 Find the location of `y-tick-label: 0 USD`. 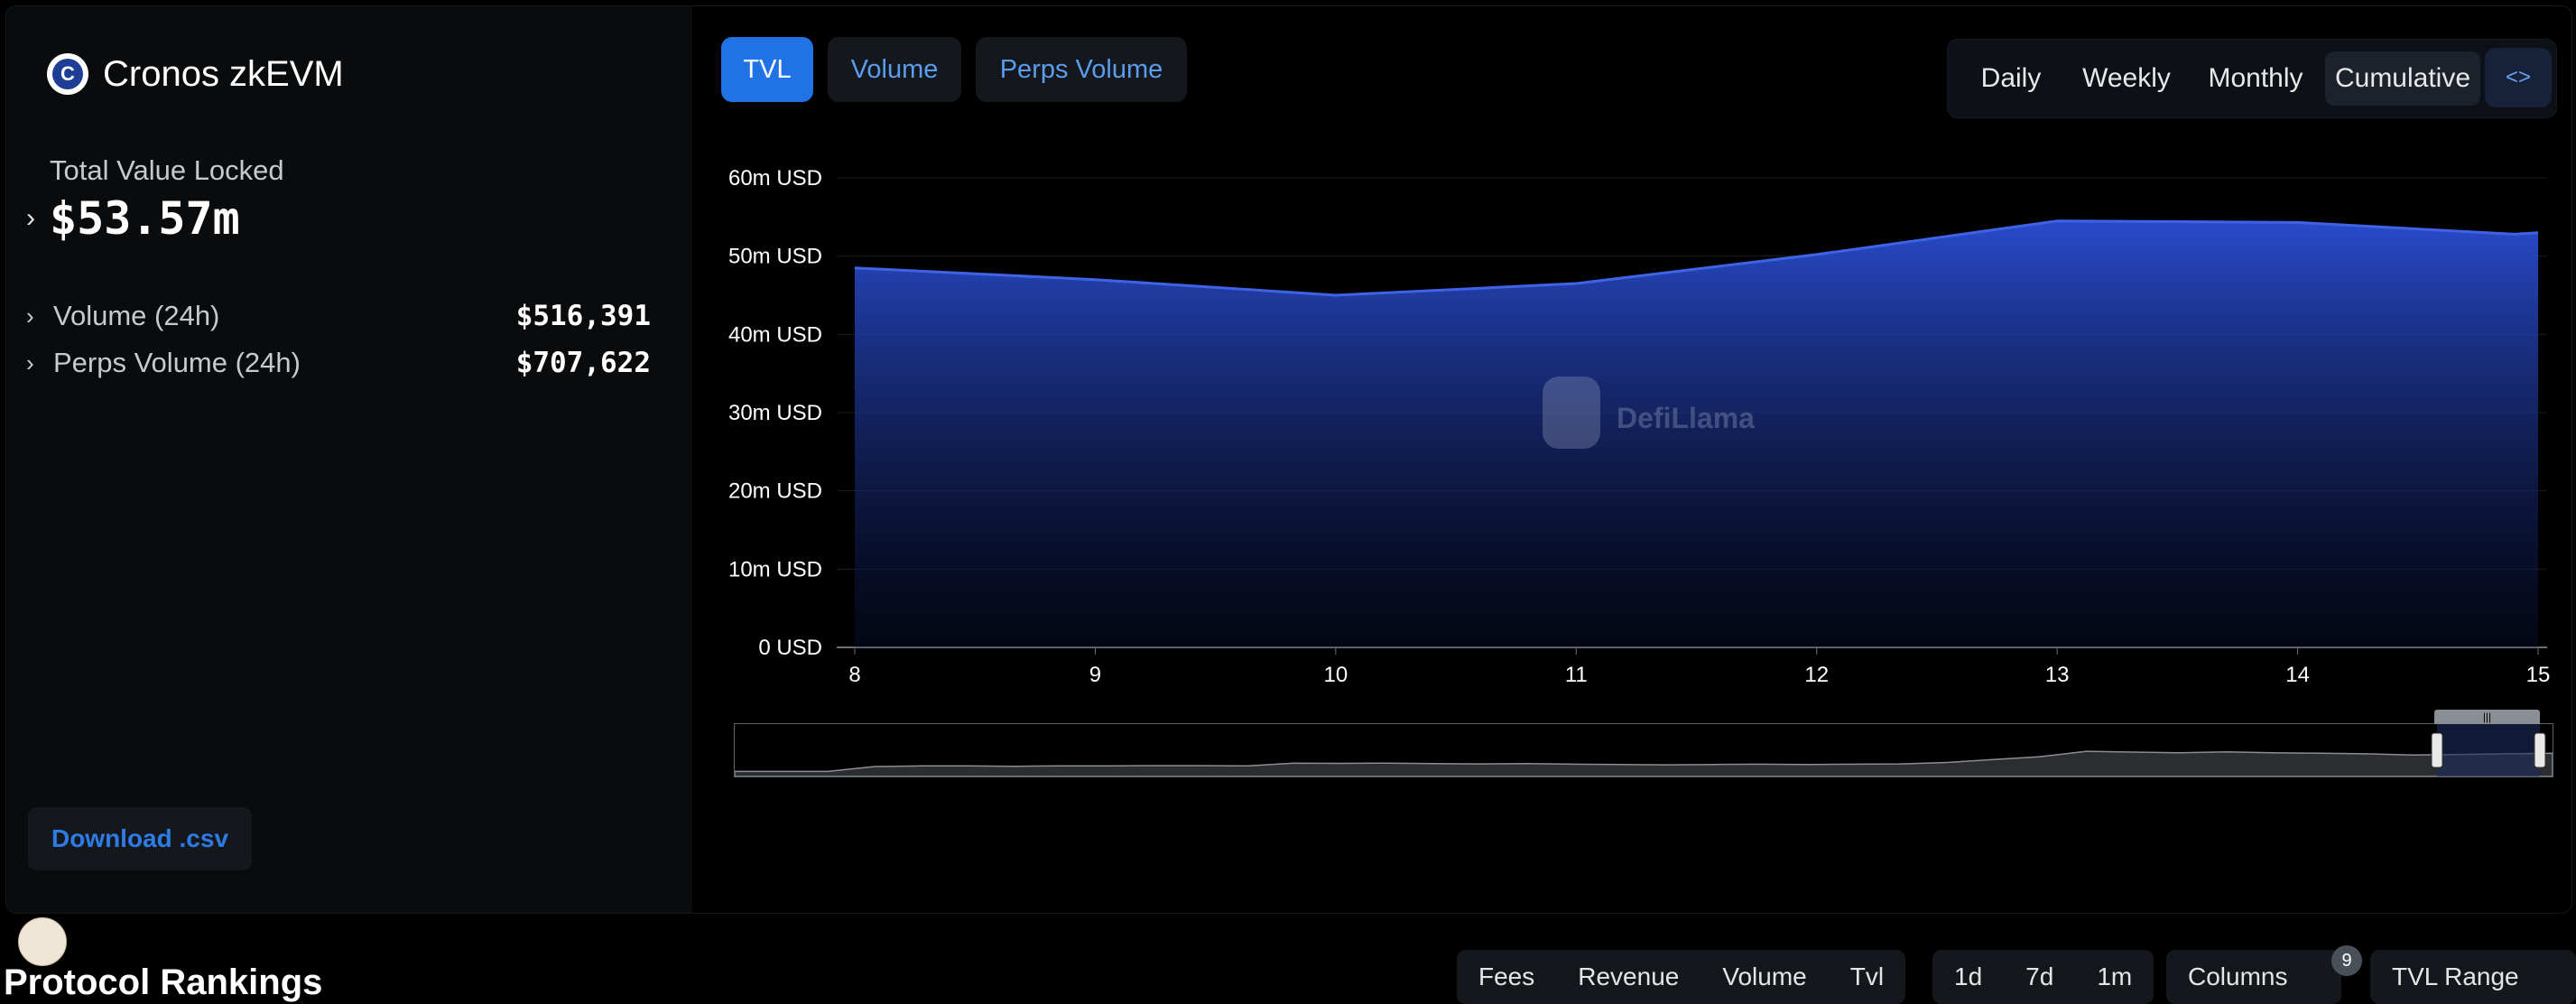

y-tick-label: 0 USD is located at coordinates (790, 648).